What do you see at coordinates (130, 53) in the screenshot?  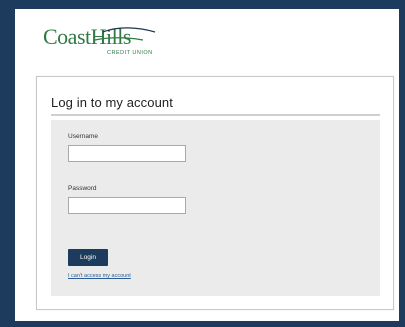 I see `logo-subtitle: CREDIT UNION` at bounding box center [130, 53].